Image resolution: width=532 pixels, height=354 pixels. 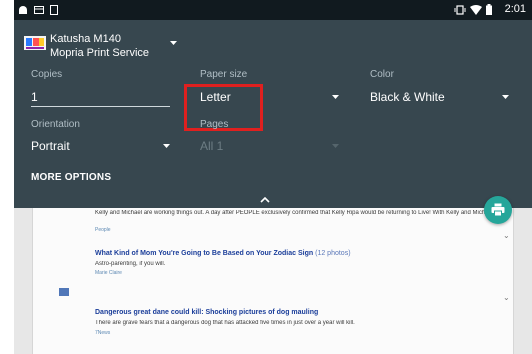 I want to click on battery-icon, so click(x=489, y=9).